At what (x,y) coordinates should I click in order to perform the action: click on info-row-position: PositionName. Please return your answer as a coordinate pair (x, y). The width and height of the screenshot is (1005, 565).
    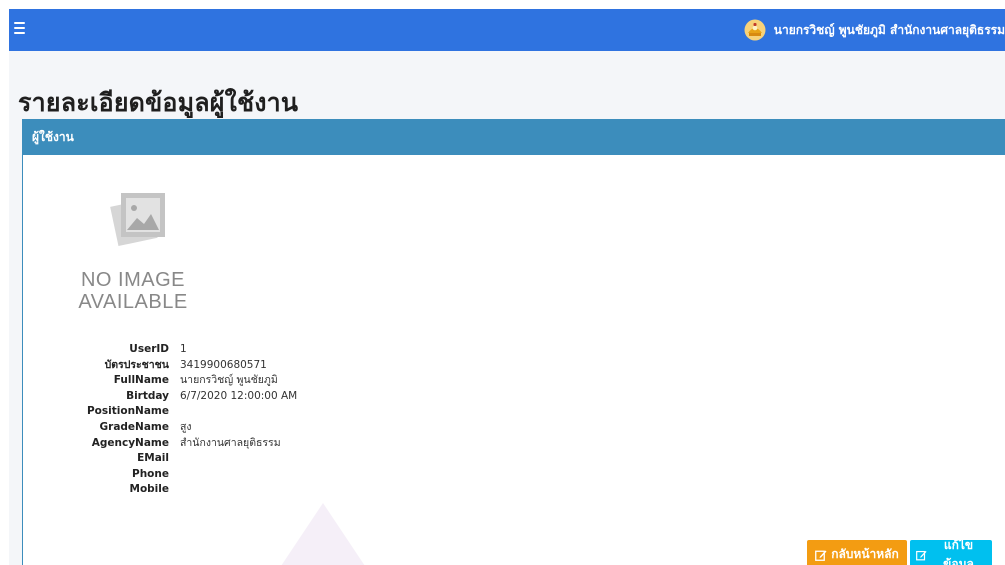
    Looking at the image, I should click on (190, 412).